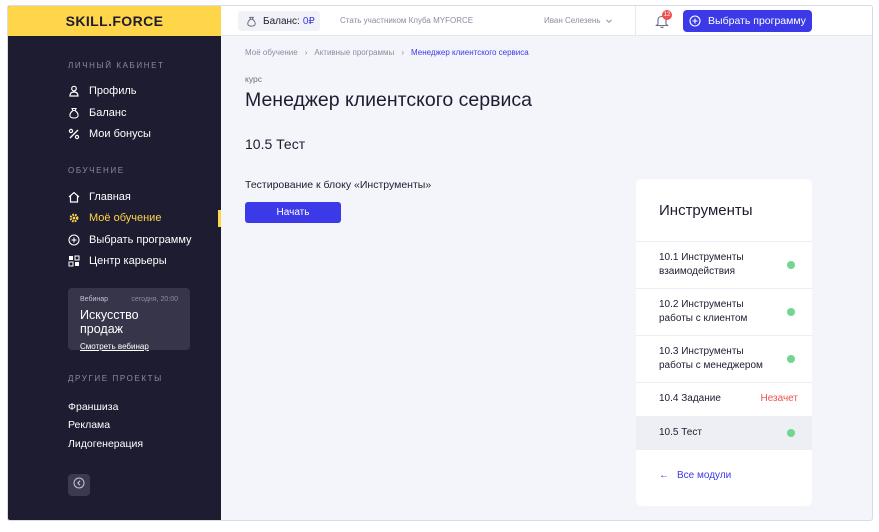 This screenshot has height=532, width=879. I want to click on webinar-time: сегодня, 20:00, so click(154, 299).